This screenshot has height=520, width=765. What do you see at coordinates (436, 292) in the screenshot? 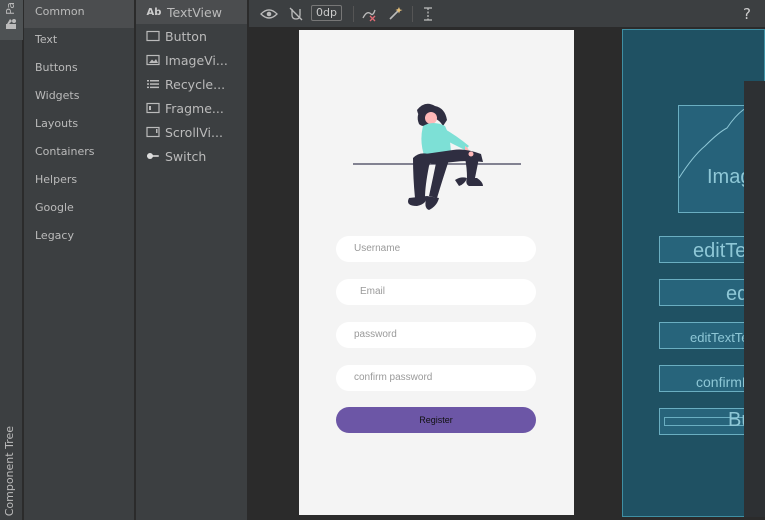
I see `email-input: Email` at bounding box center [436, 292].